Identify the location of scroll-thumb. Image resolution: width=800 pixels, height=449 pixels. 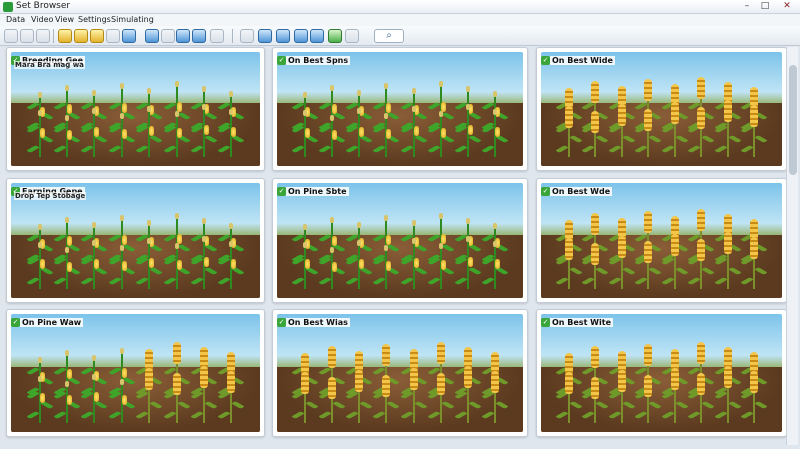
(793, 120).